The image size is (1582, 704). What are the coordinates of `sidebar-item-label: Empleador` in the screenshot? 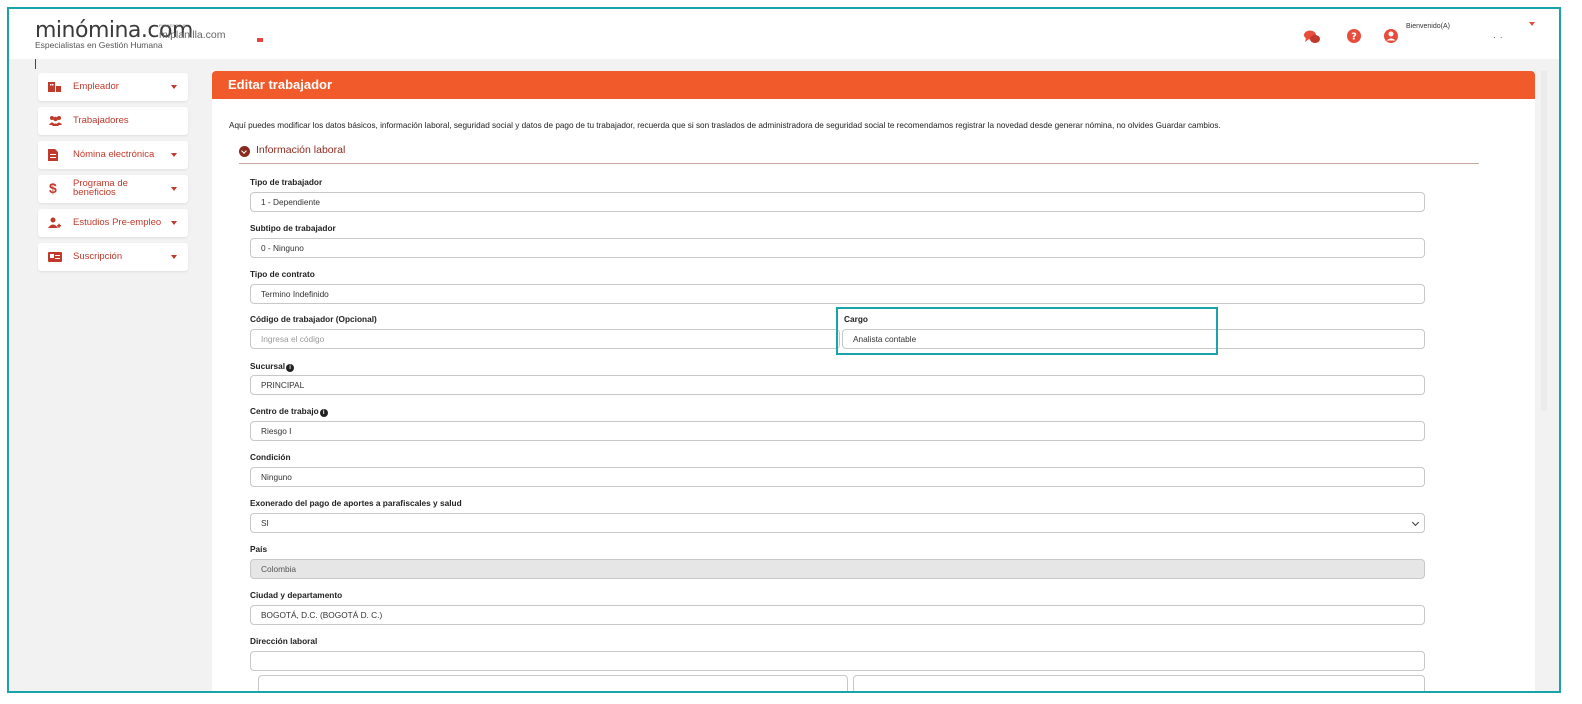 It's located at (96, 86).